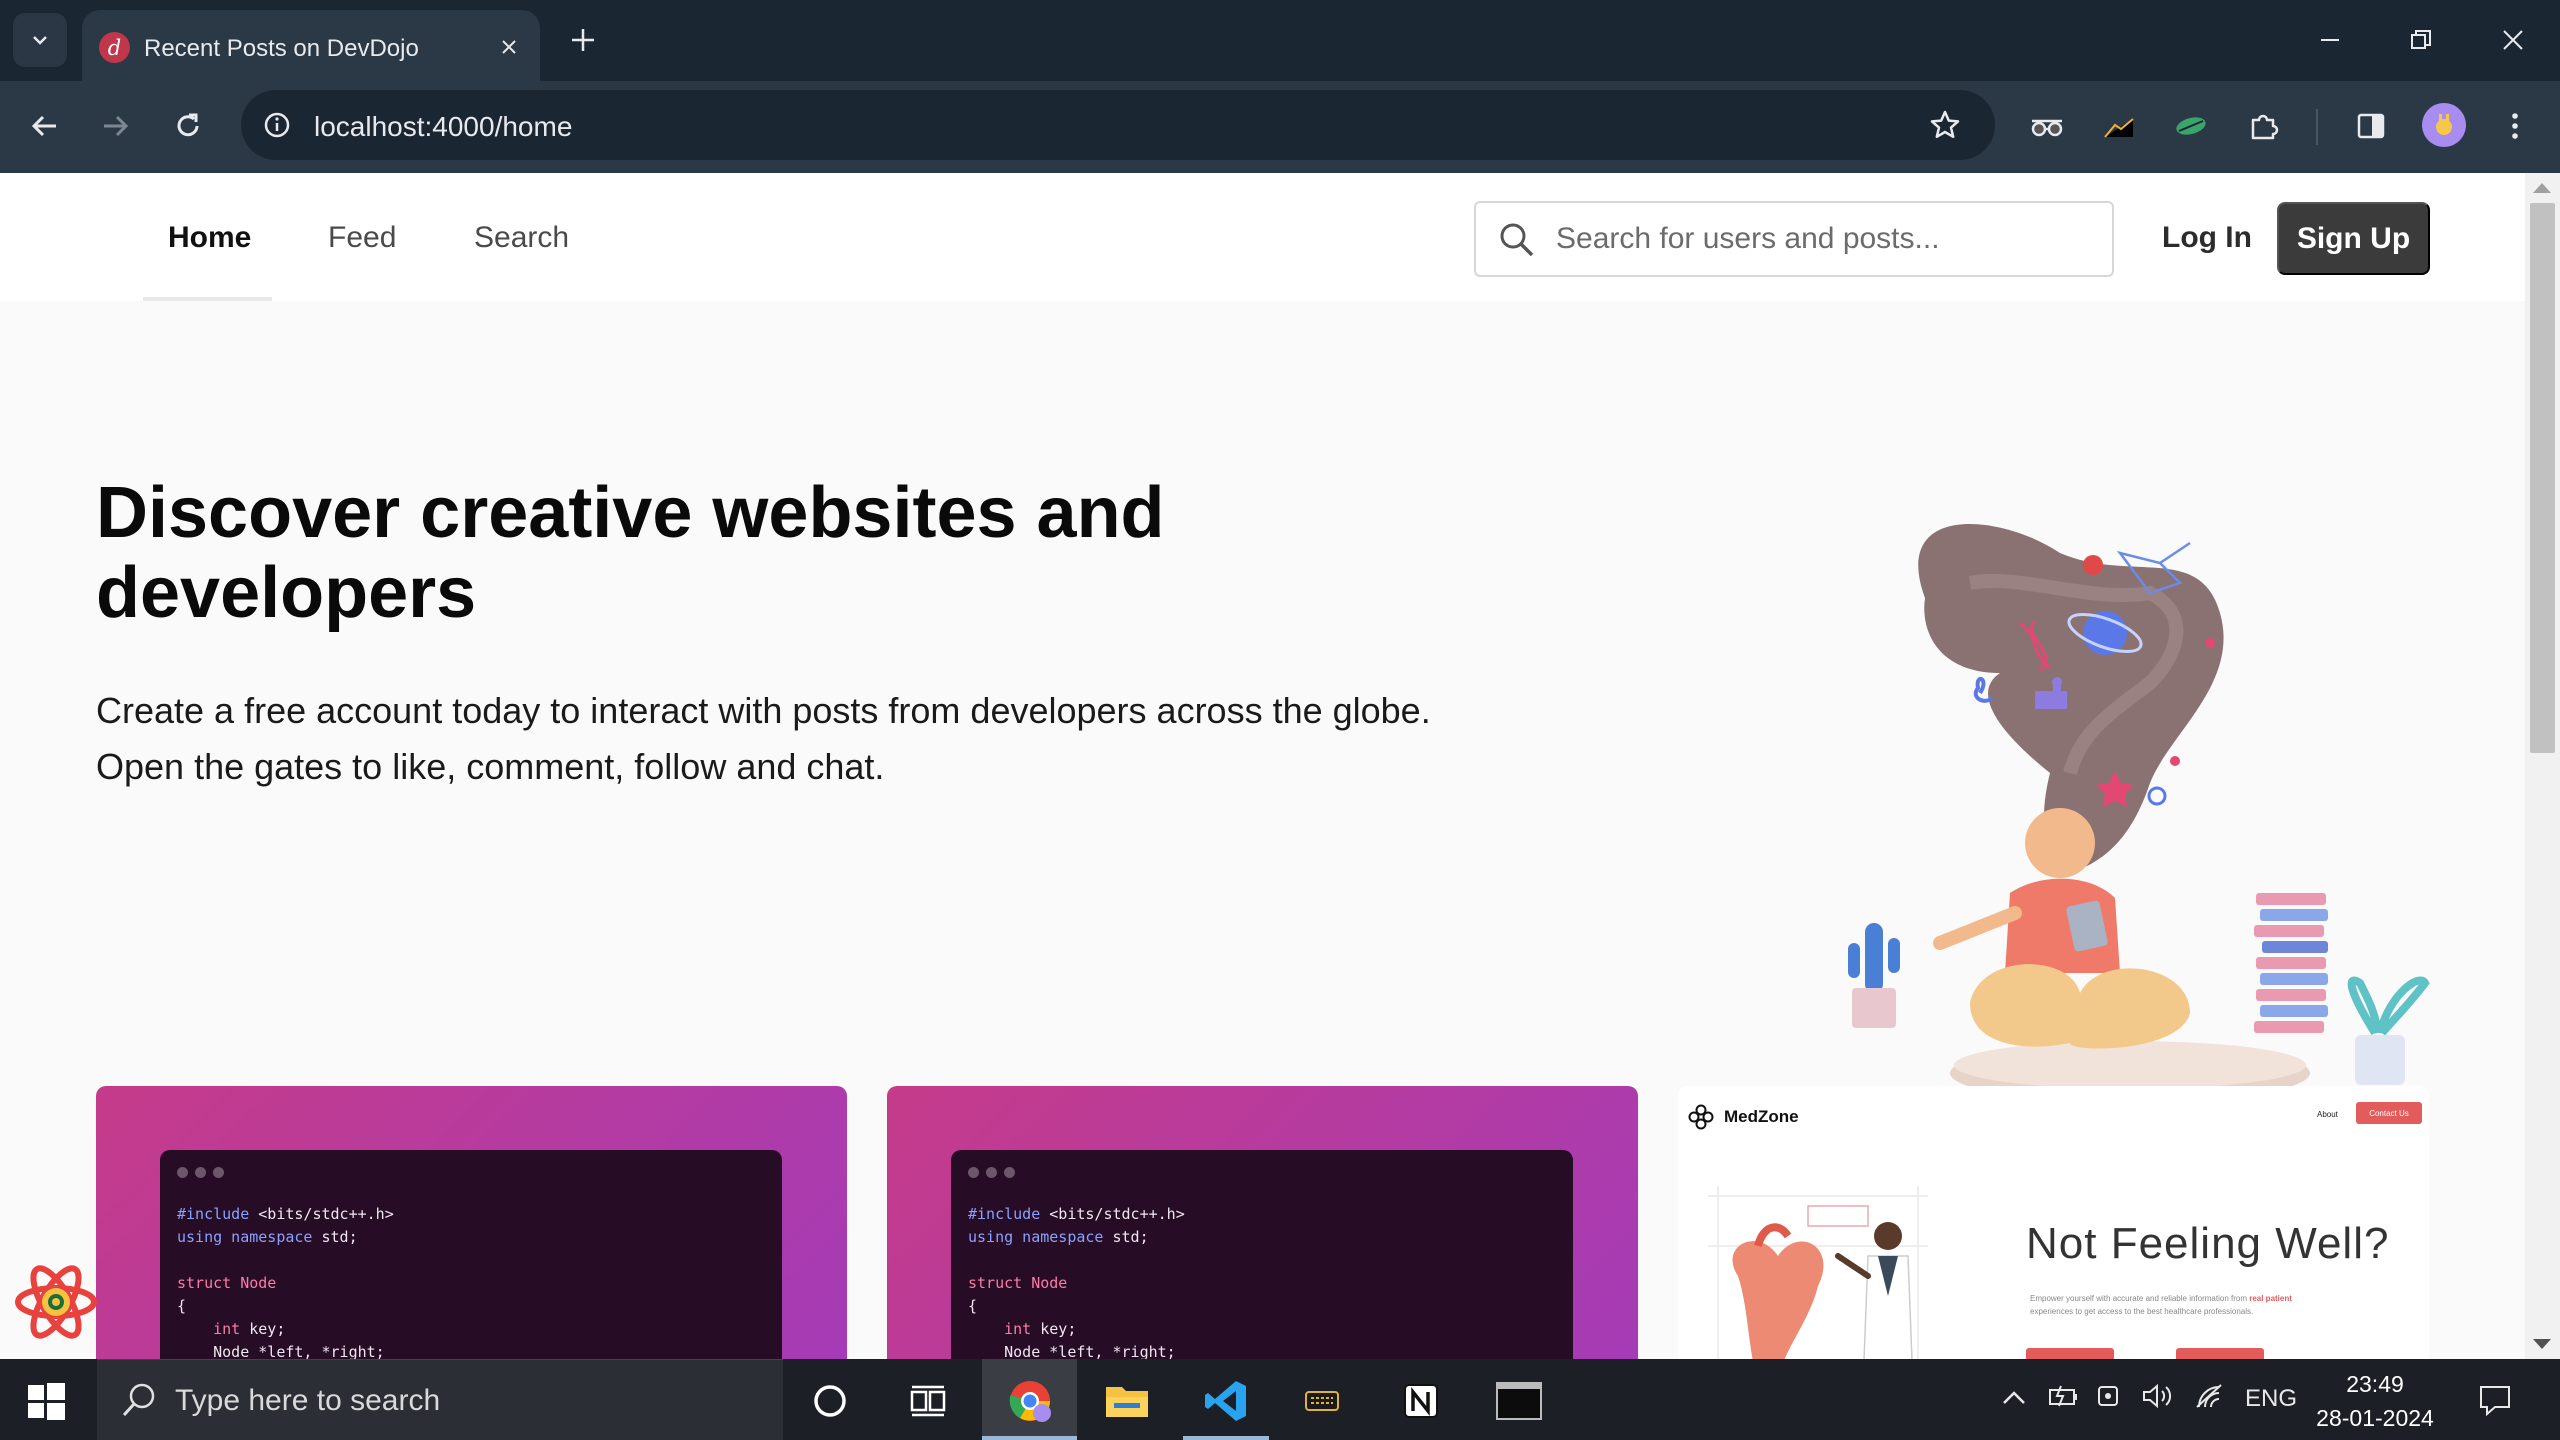 This screenshot has width=2560, height=1440. What do you see at coordinates (2119, 126) in the screenshot?
I see `extension-dark-mode-icon` at bounding box center [2119, 126].